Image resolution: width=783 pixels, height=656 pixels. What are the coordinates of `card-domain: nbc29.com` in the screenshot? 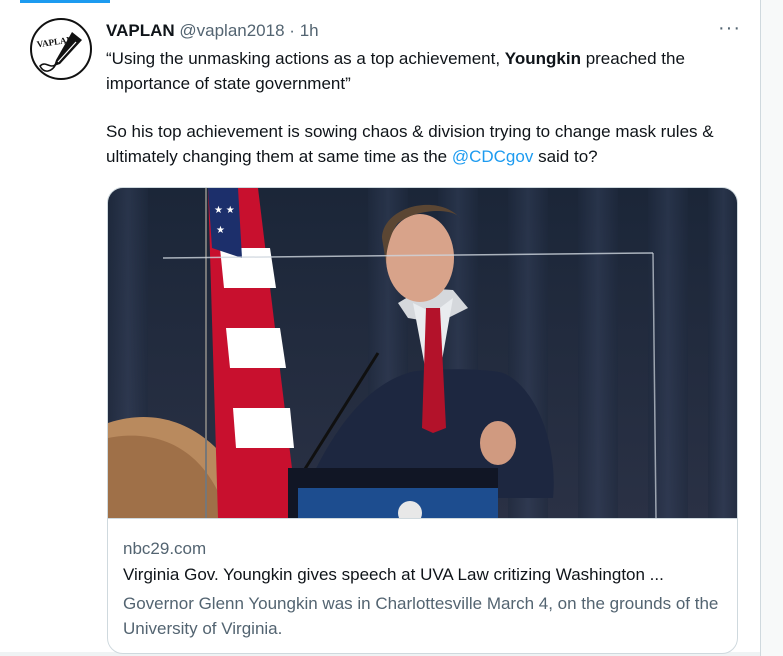 It's located at (165, 548).